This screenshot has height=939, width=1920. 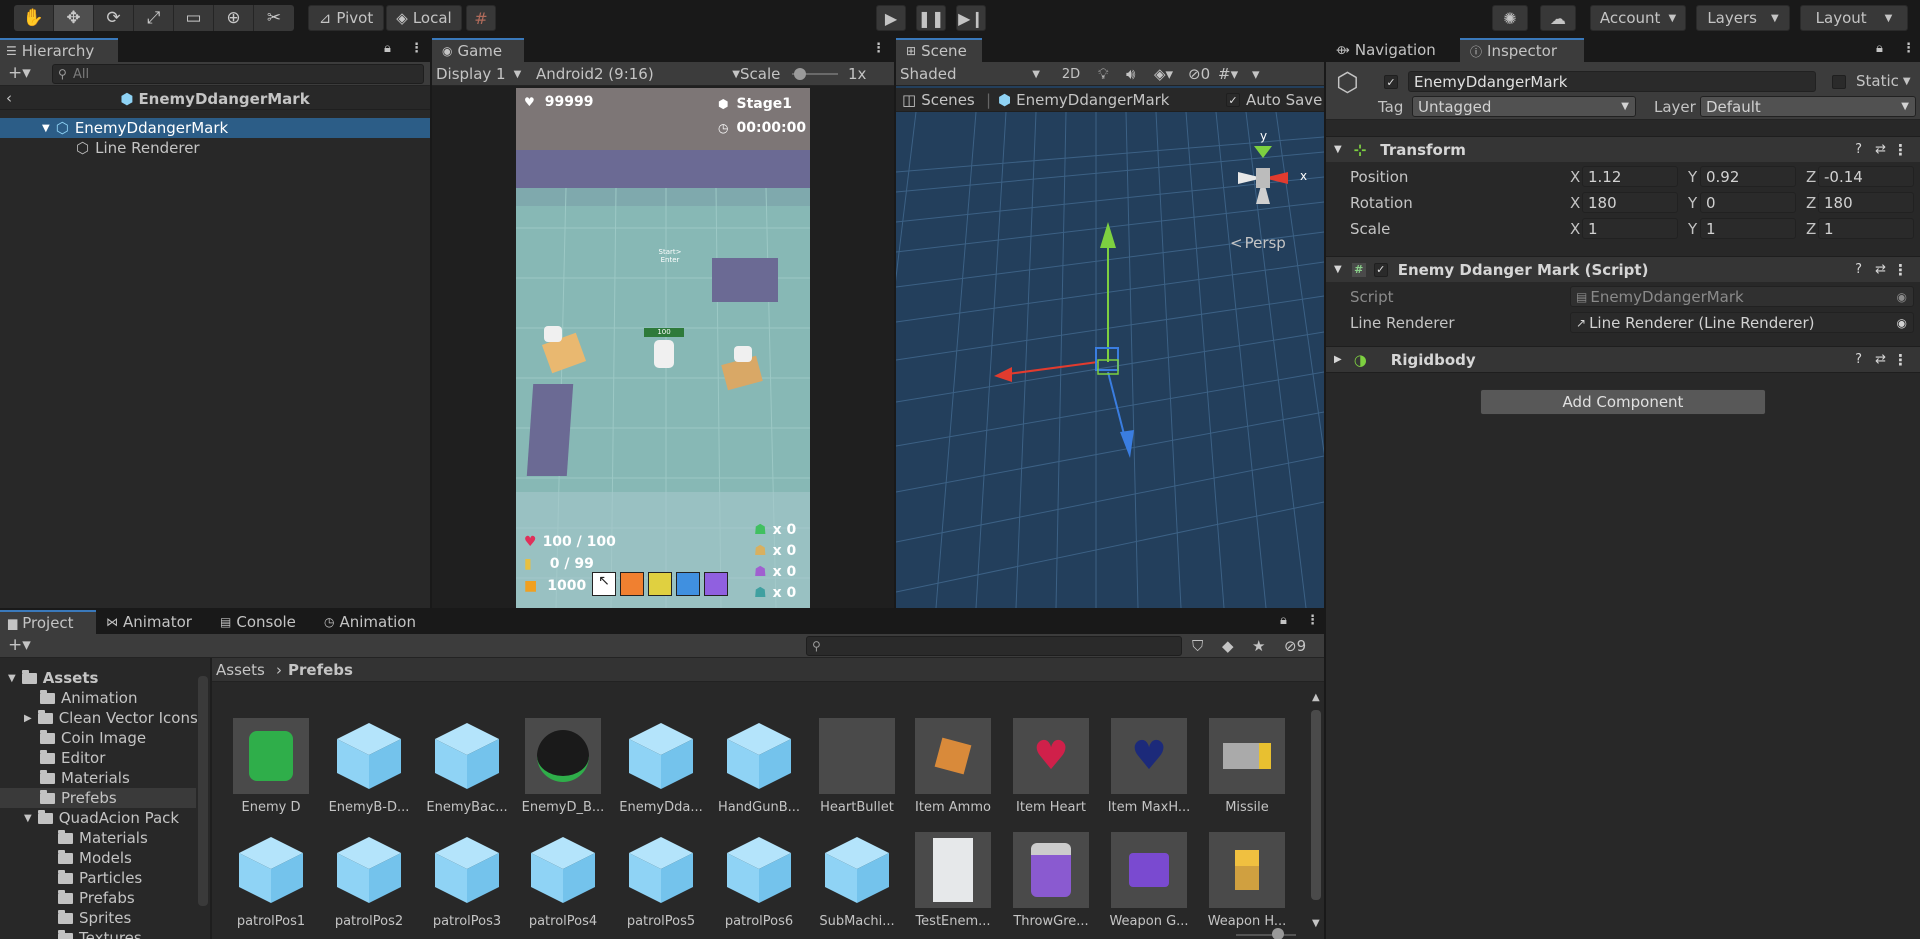 I want to click on move-tool-icon: ✥, so click(x=74, y=18).